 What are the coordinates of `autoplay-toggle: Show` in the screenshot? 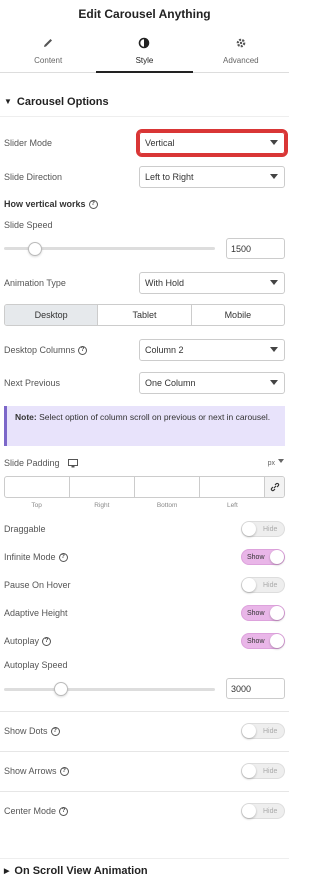 It's located at (263, 641).